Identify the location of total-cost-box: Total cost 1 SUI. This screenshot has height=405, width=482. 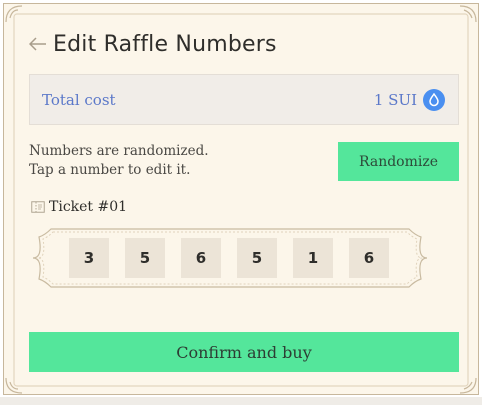
(244, 99).